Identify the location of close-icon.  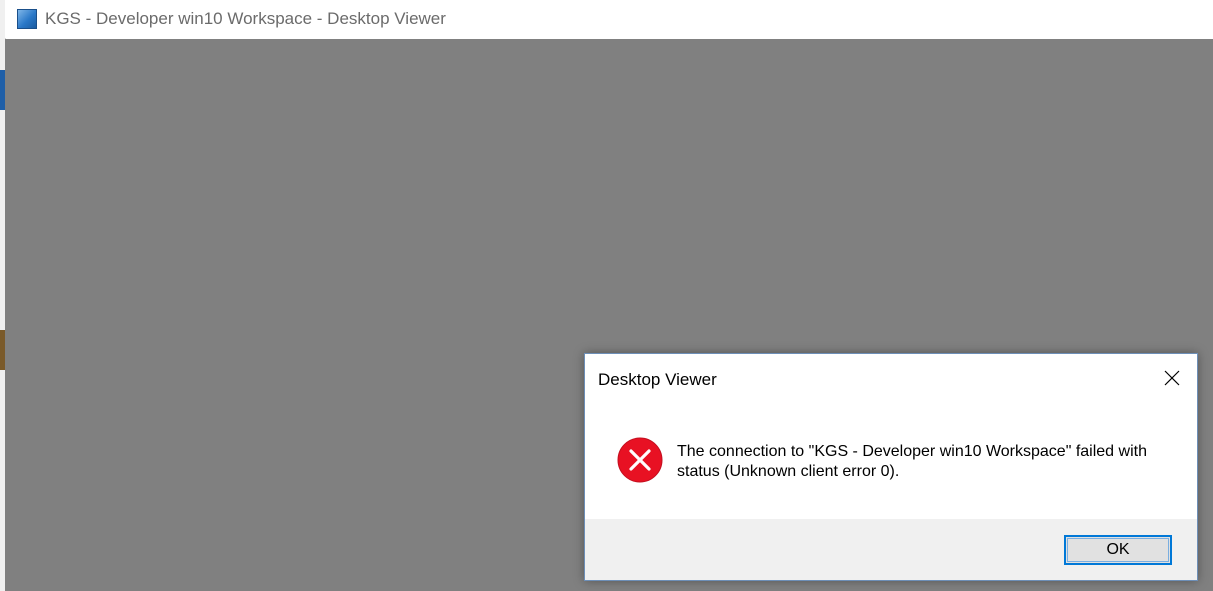
(1172, 378).